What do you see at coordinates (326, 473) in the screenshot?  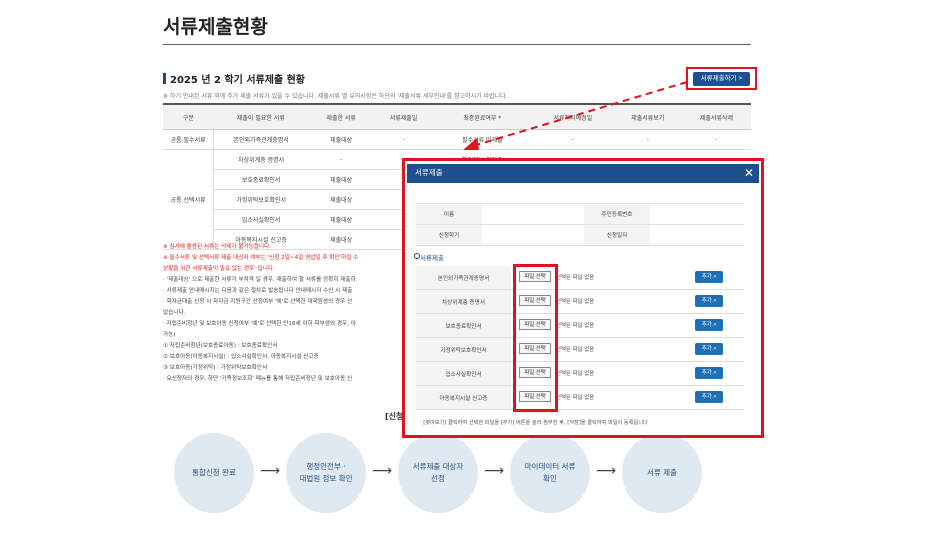 I see `process-step: 행정안전부 · 대법원 정보 확인` at bounding box center [326, 473].